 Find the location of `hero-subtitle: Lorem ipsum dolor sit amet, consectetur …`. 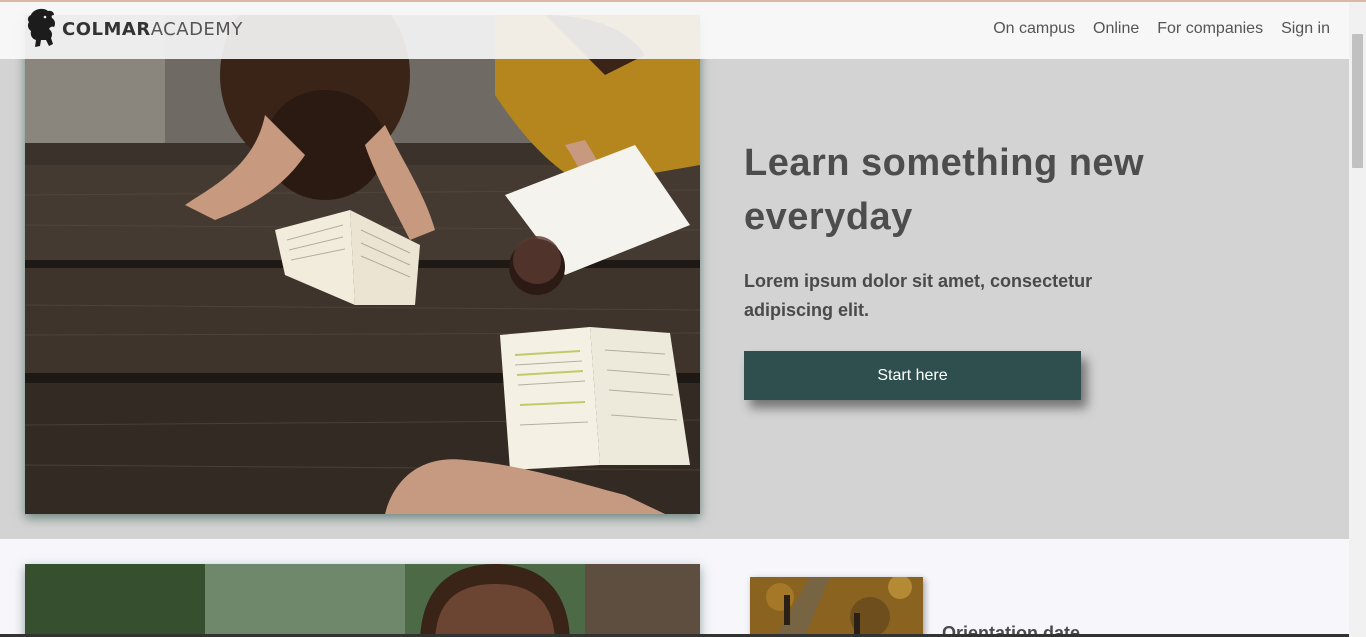

hero-subtitle: Lorem ipsum dolor sit amet, consectetur … is located at coordinates (918, 295).